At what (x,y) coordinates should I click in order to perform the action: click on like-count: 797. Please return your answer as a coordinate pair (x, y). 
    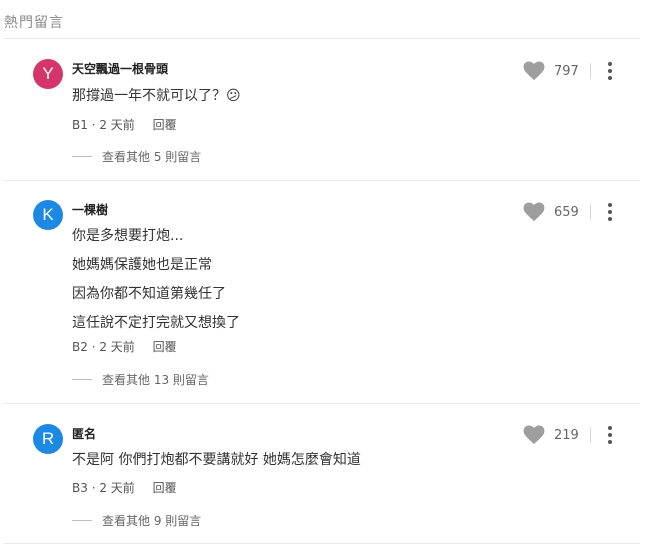
    Looking at the image, I should click on (566, 71).